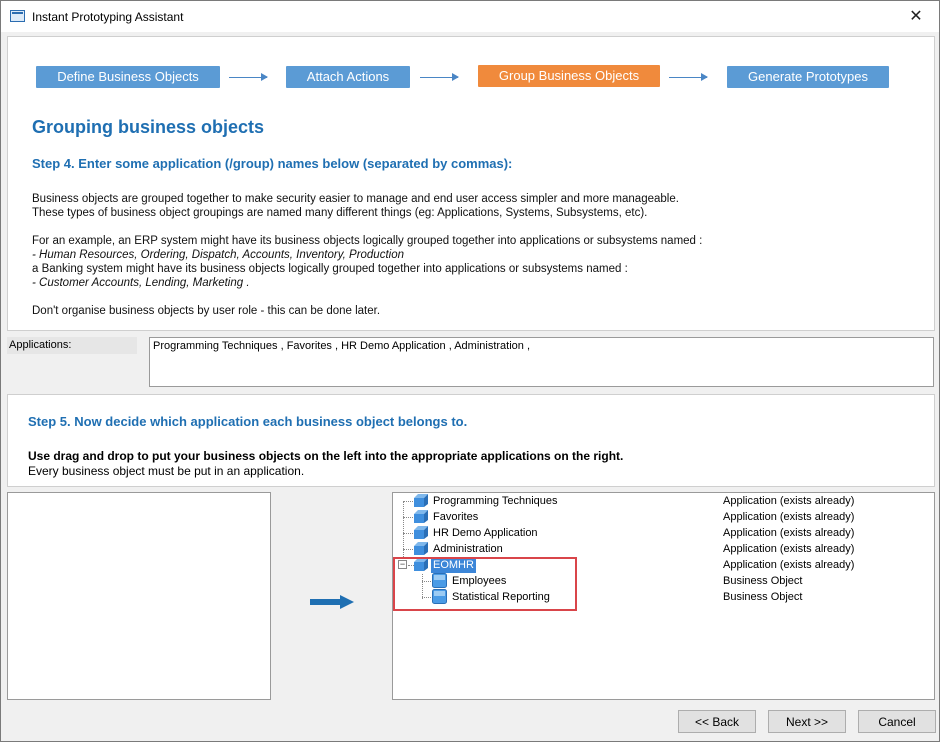 Image resolution: width=940 pixels, height=742 pixels. What do you see at coordinates (541, 362) in the screenshot?
I see `applications-input` at bounding box center [541, 362].